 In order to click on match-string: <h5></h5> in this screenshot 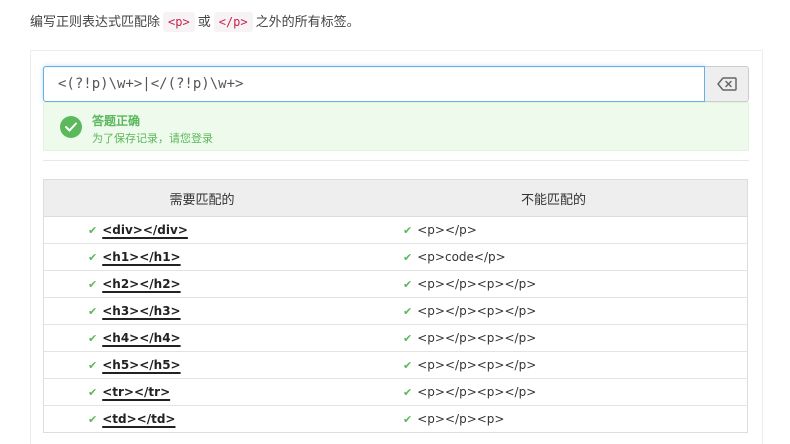, I will do `click(141, 365)`.